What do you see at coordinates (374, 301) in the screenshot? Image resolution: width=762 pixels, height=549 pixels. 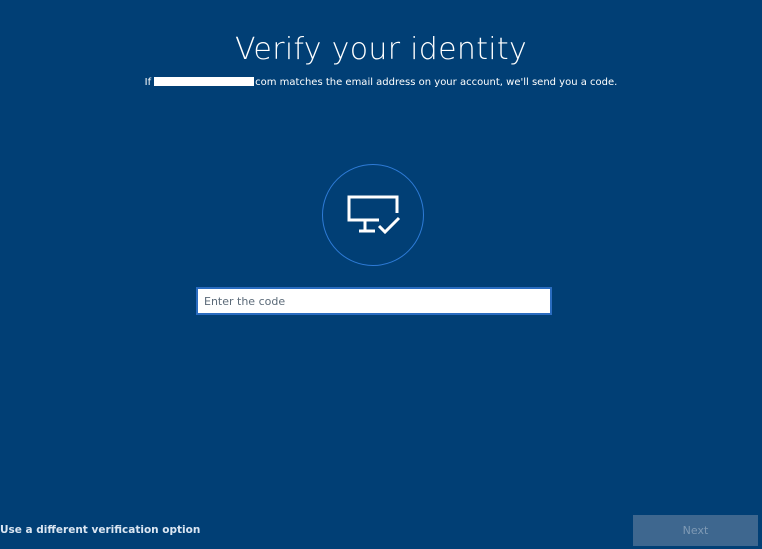 I see `code-input` at bounding box center [374, 301].